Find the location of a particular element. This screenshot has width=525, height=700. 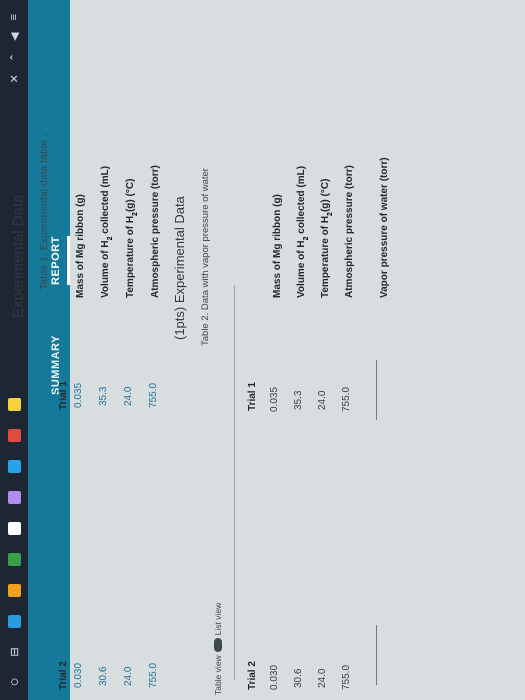

table2-cell: 35.3 is located at coordinates (298, 400).